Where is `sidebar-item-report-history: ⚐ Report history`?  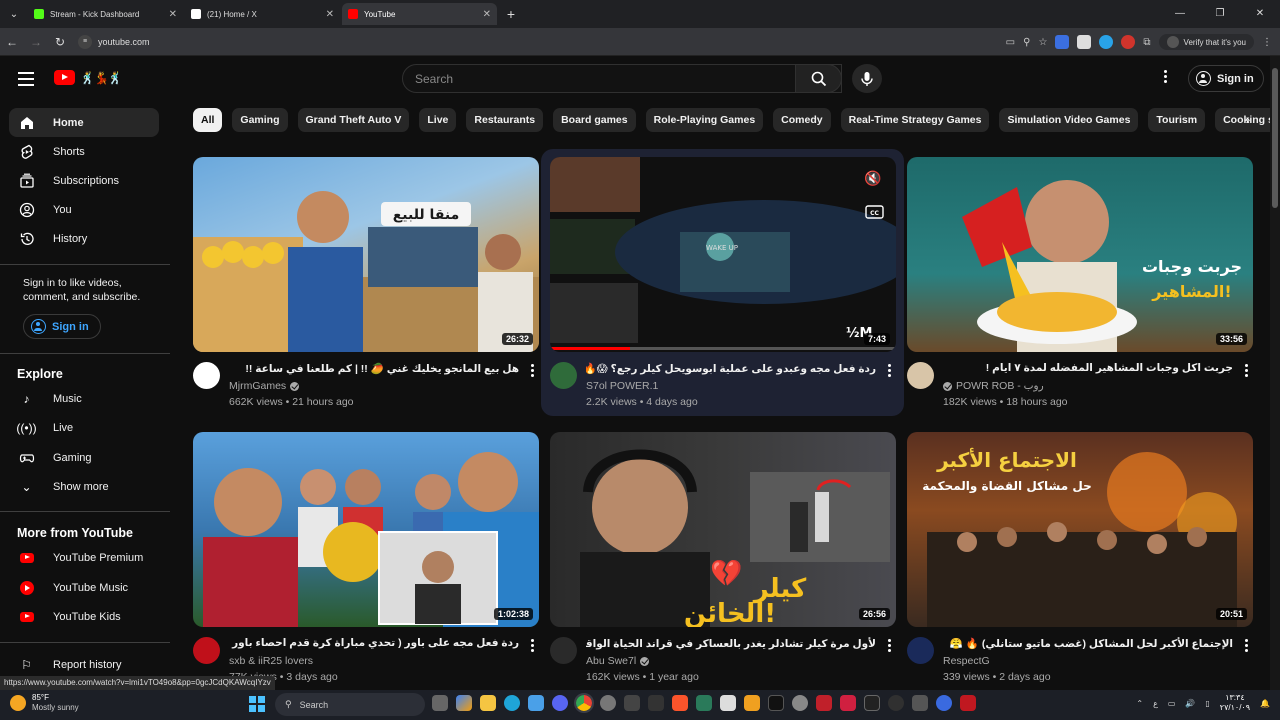 sidebar-item-report-history: ⚐ Report history is located at coordinates (84, 664).